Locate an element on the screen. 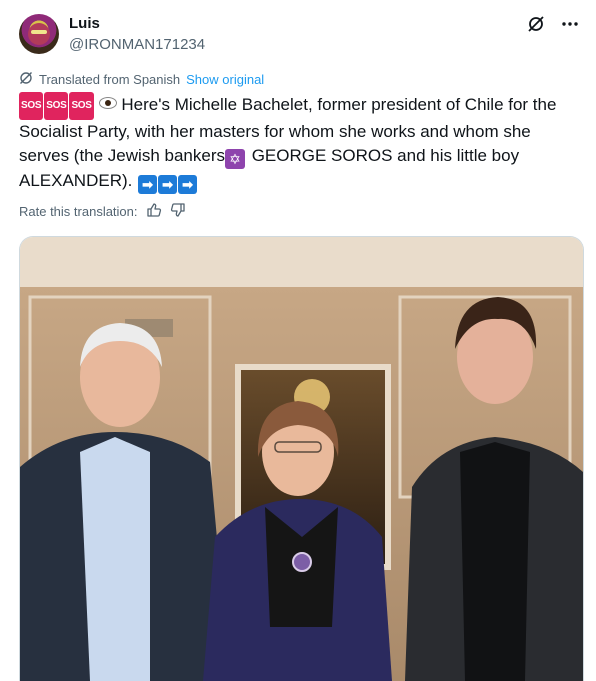  avatar-eyes is located at coordinates (39, 32).